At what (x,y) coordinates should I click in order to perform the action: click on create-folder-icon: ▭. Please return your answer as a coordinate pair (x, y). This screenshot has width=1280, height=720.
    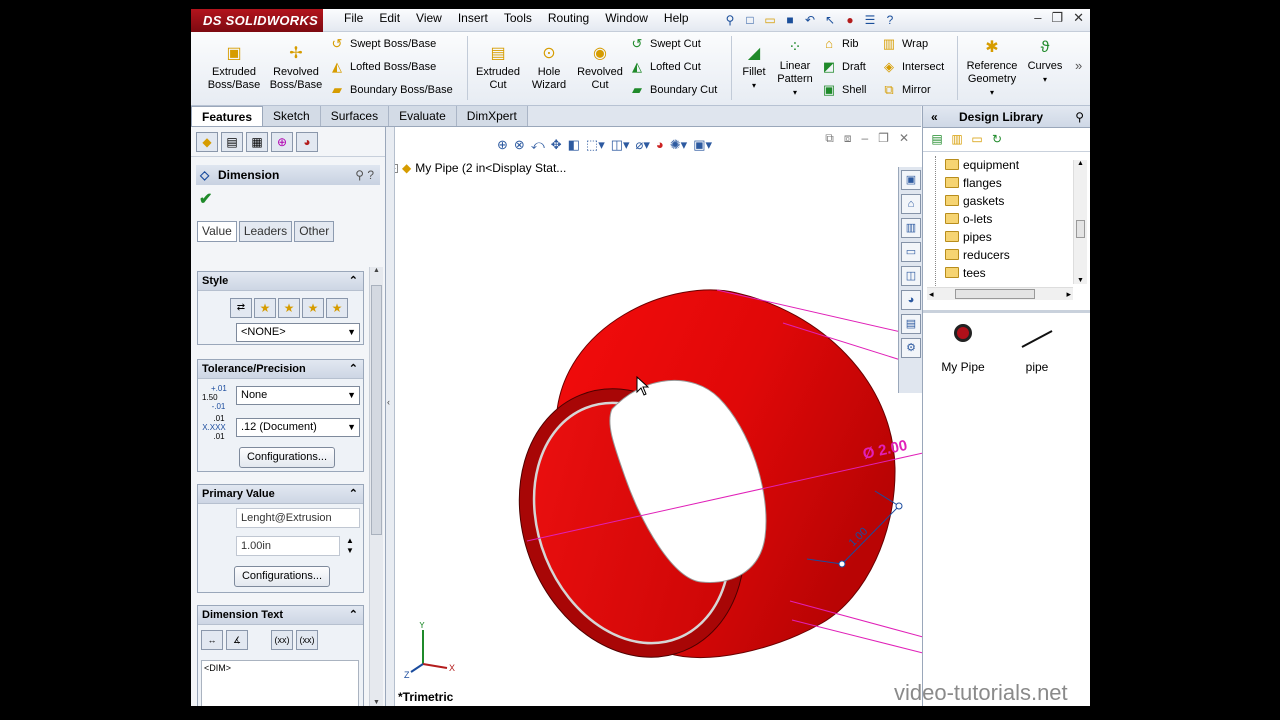
    Looking at the image, I should click on (977, 139).